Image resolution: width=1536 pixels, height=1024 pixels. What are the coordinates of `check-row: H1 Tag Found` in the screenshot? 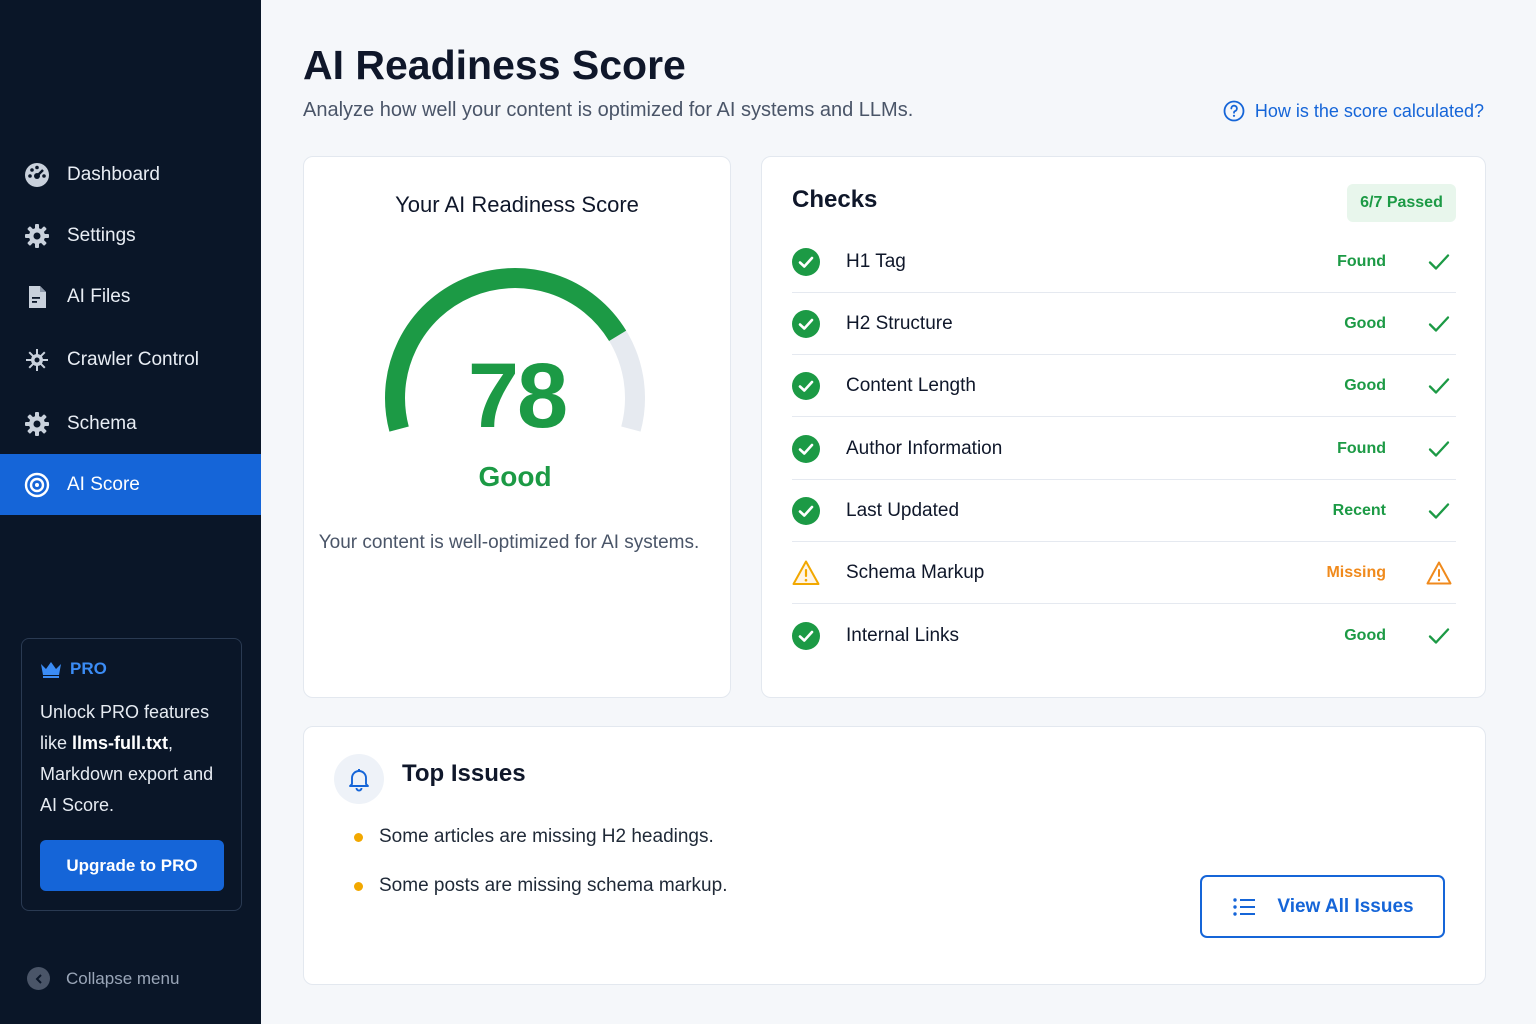 It's located at (1124, 262).